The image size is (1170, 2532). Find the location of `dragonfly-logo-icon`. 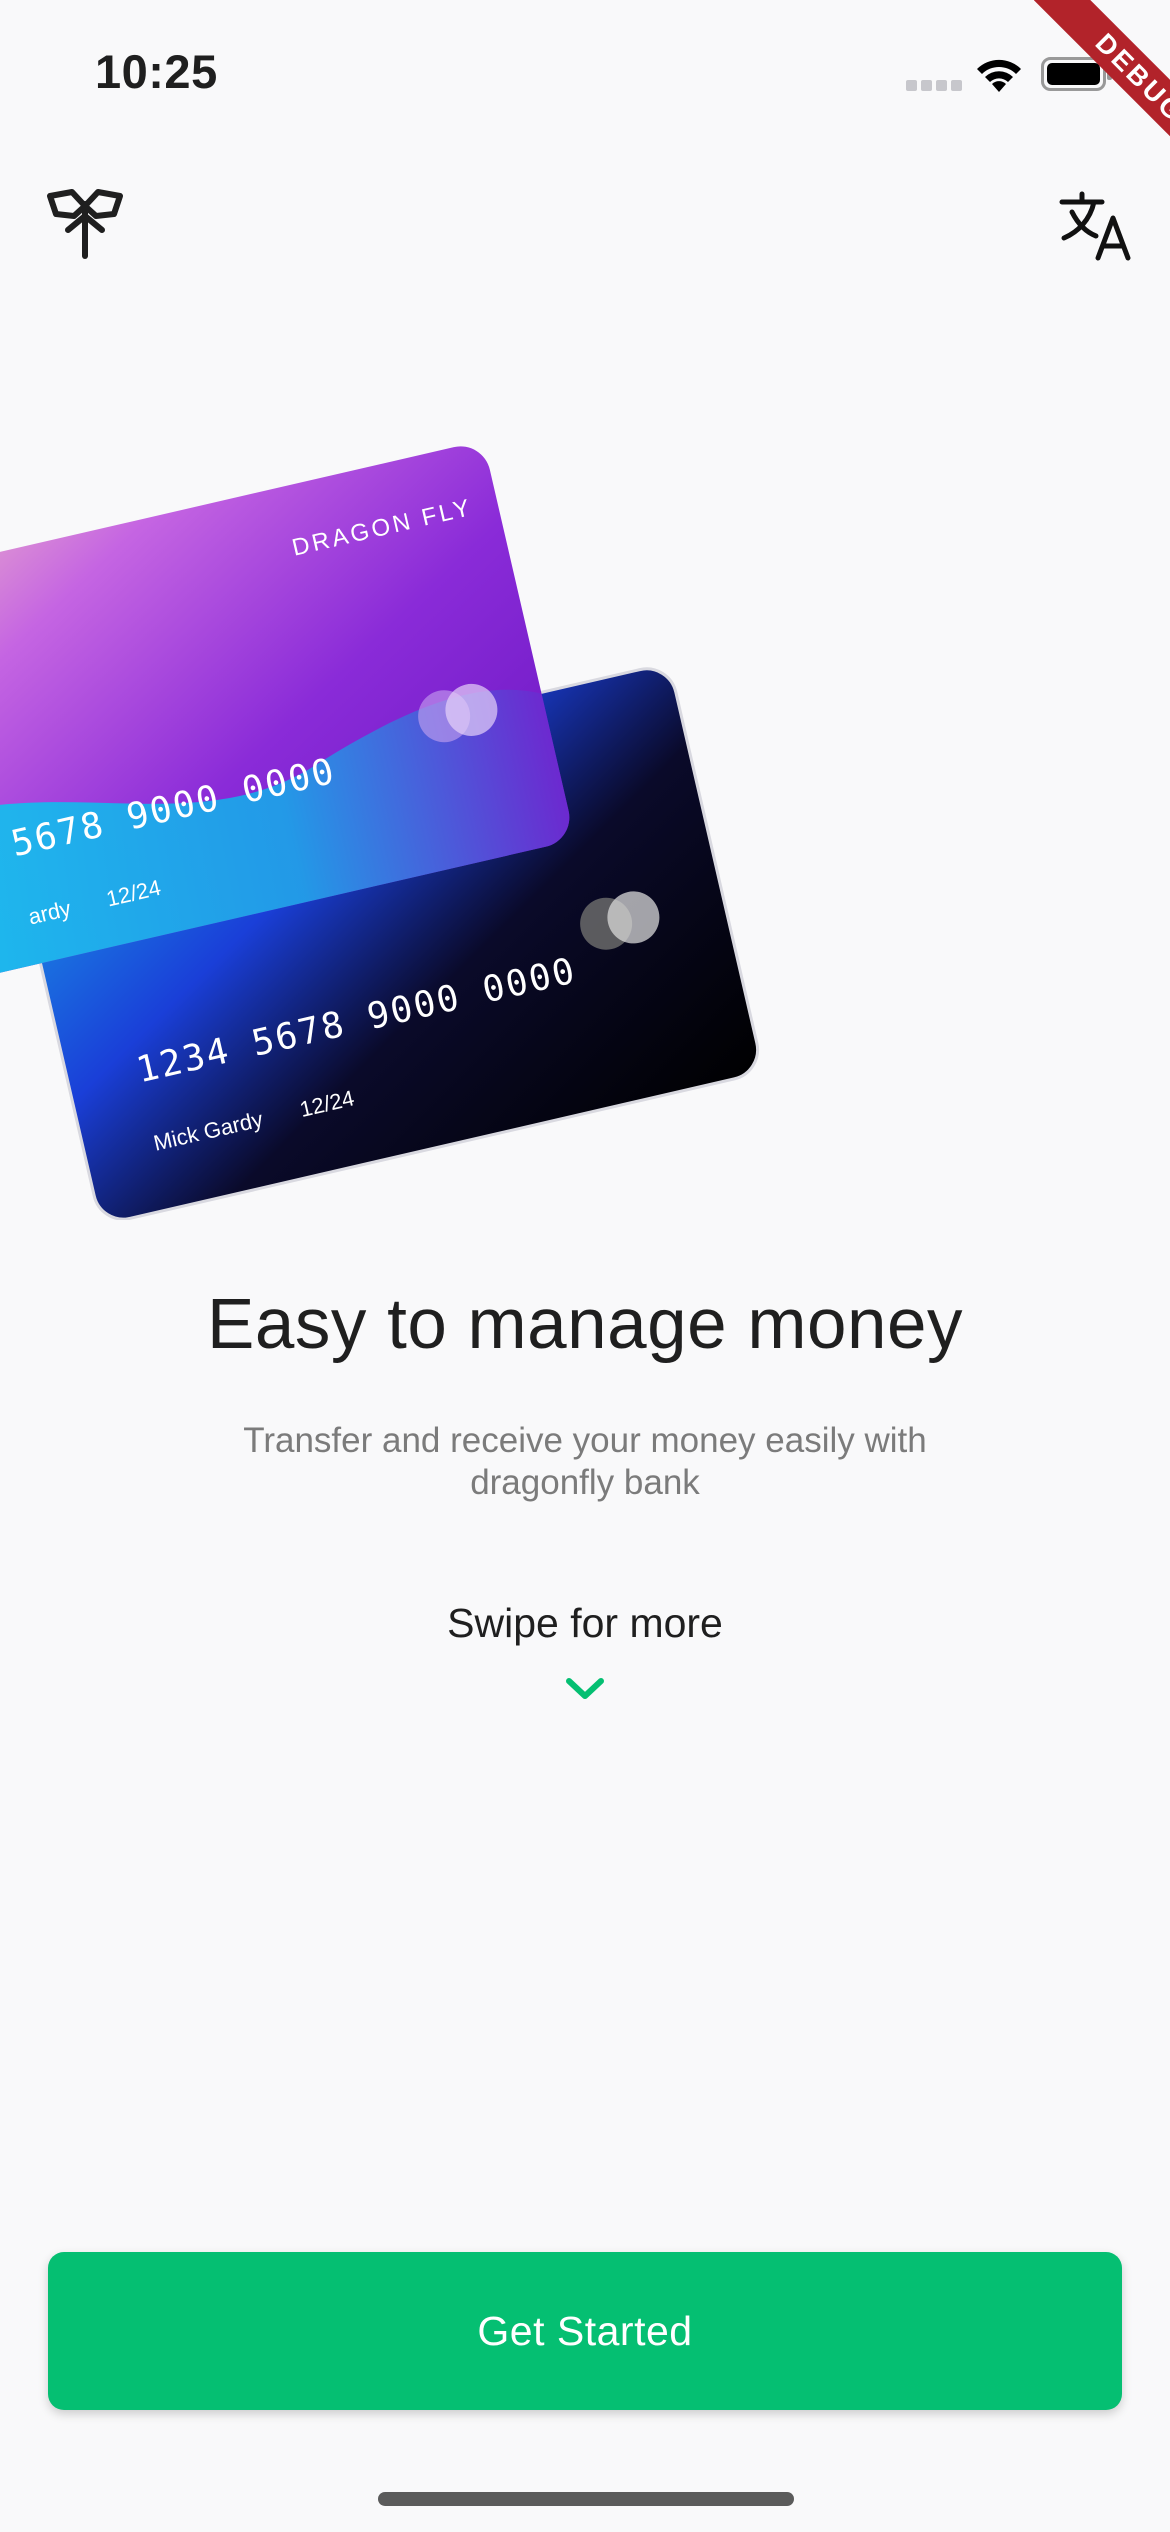

dragonfly-logo-icon is located at coordinates (85, 224).